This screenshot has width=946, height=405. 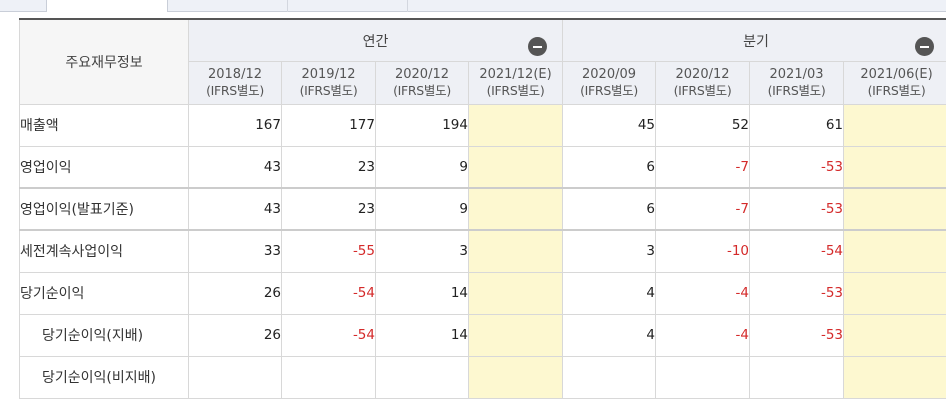 I want to click on row-label: 당기순이익, so click(x=104, y=293).